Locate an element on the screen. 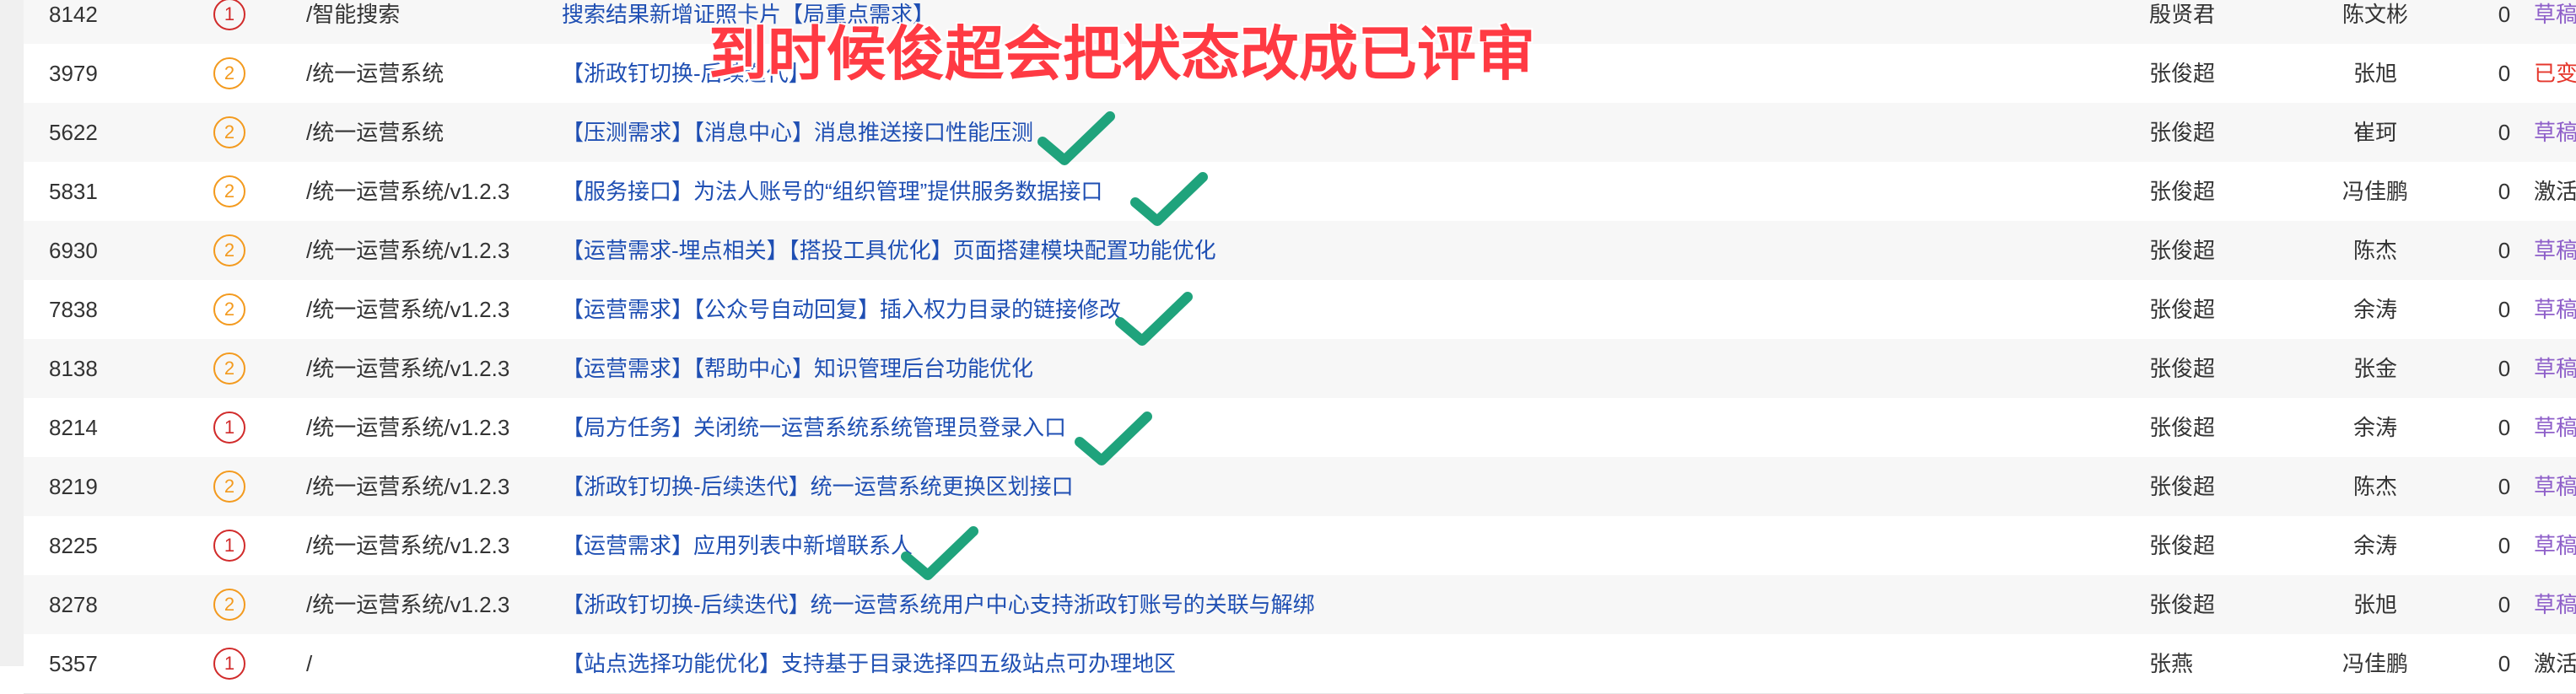  story-title-link: 【运营需求-埋点相关】【搭投工具优化】页面搭建模块配置功能优化 is located at coordinates (1363, 250).